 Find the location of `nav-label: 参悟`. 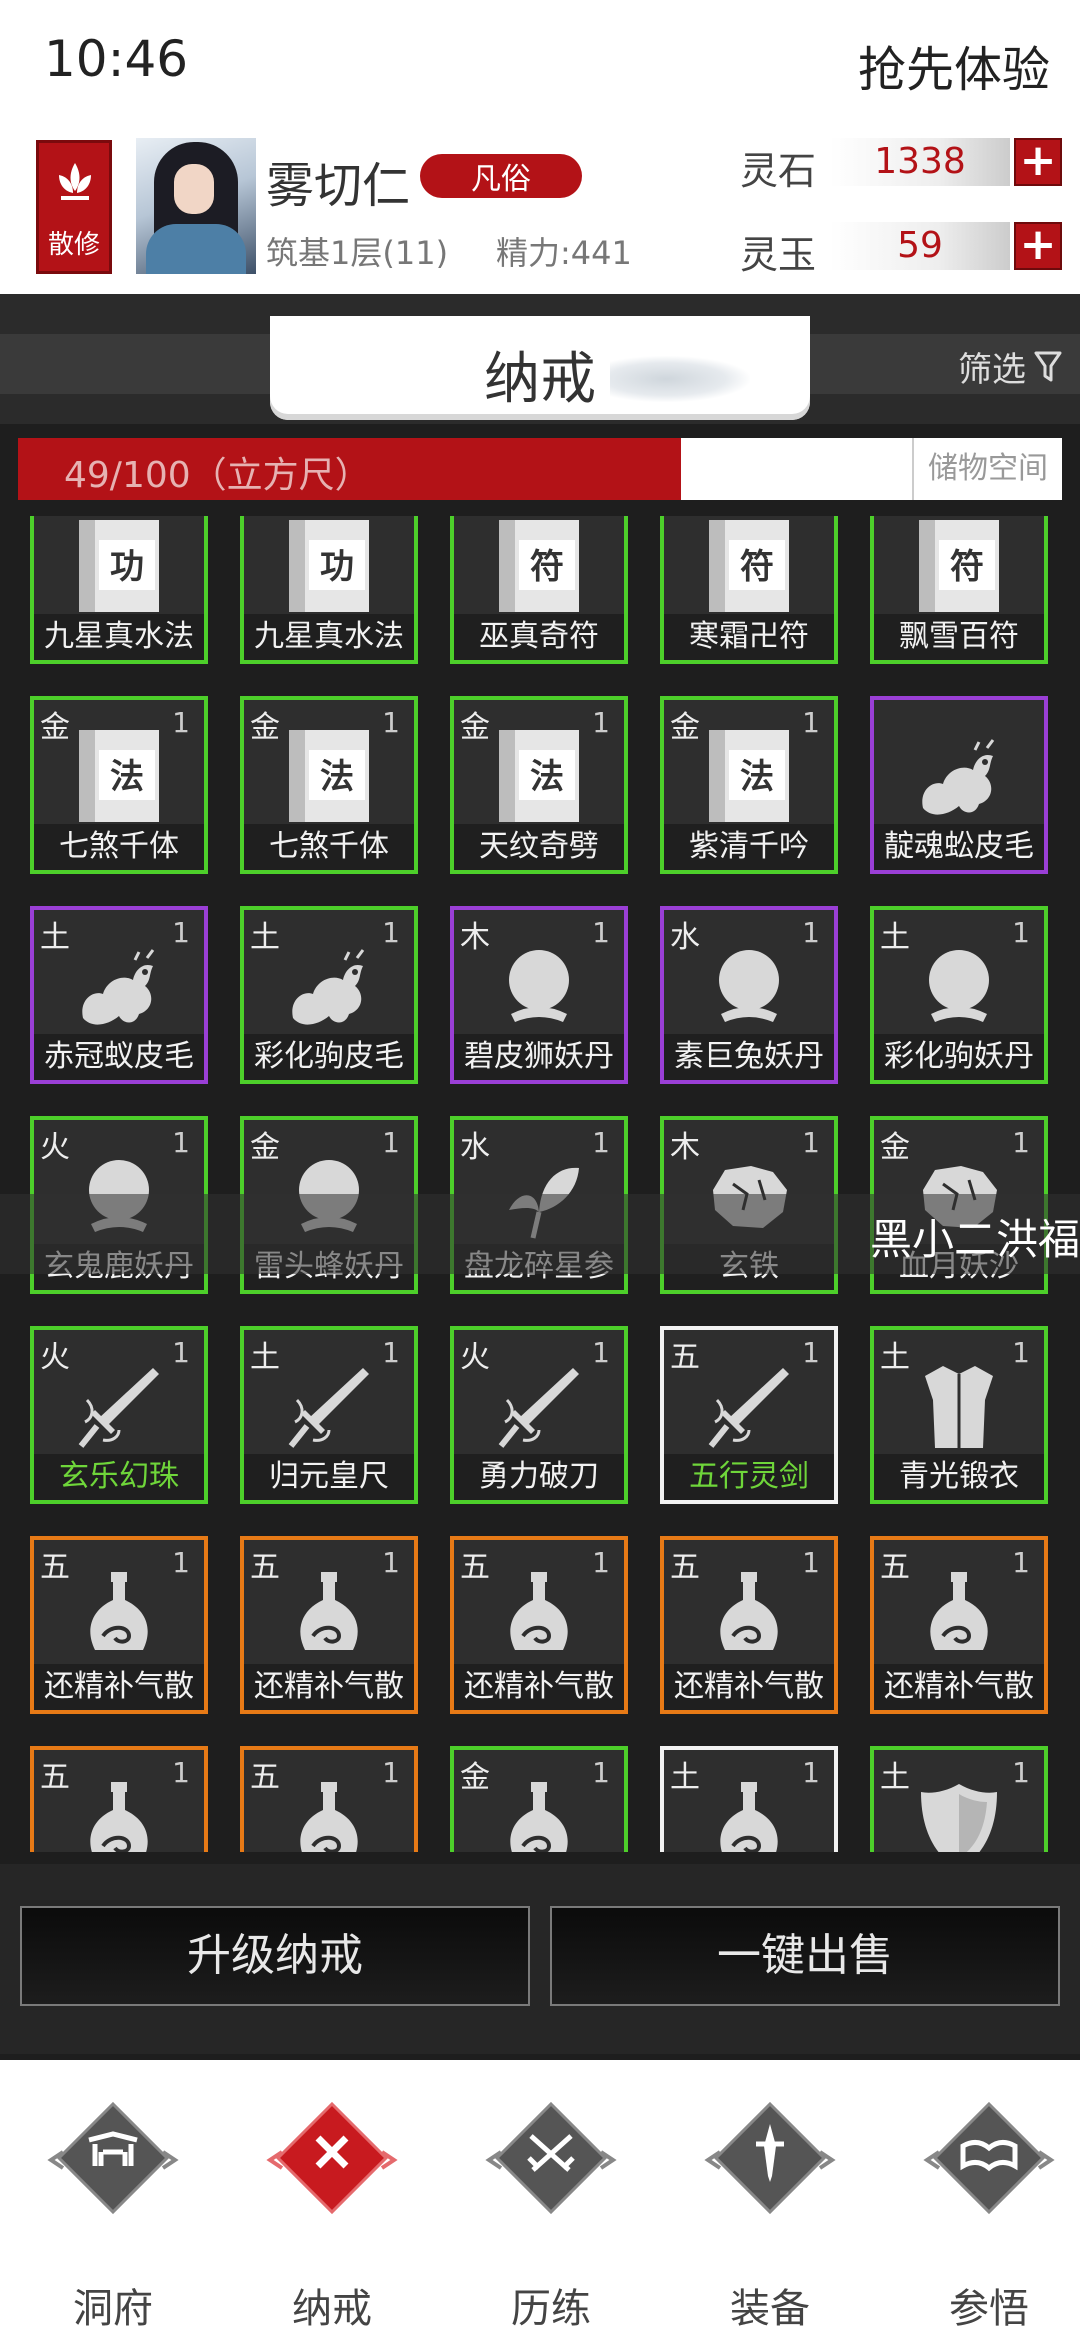

nav-label: 参悟 is located at coordinates (989, 2309).